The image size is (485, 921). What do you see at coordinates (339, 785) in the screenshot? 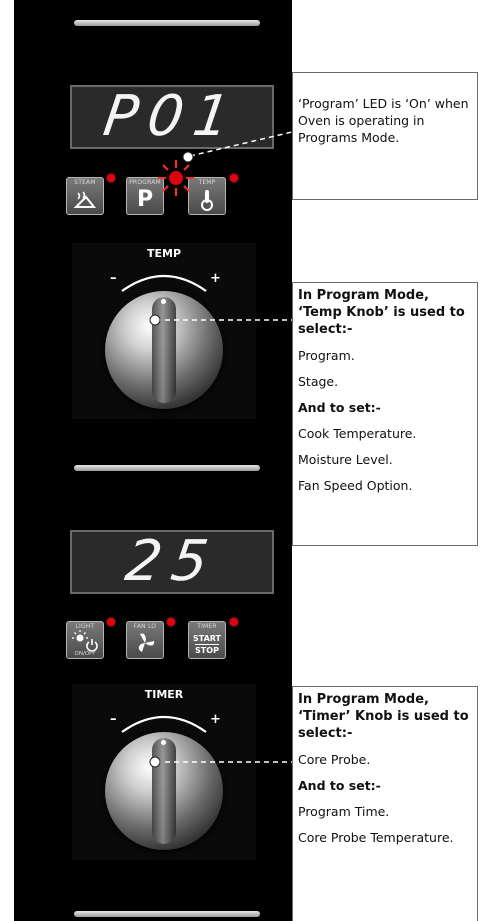
I see `timer-set-heading: And to set:-` at bounding box center [339, 785].